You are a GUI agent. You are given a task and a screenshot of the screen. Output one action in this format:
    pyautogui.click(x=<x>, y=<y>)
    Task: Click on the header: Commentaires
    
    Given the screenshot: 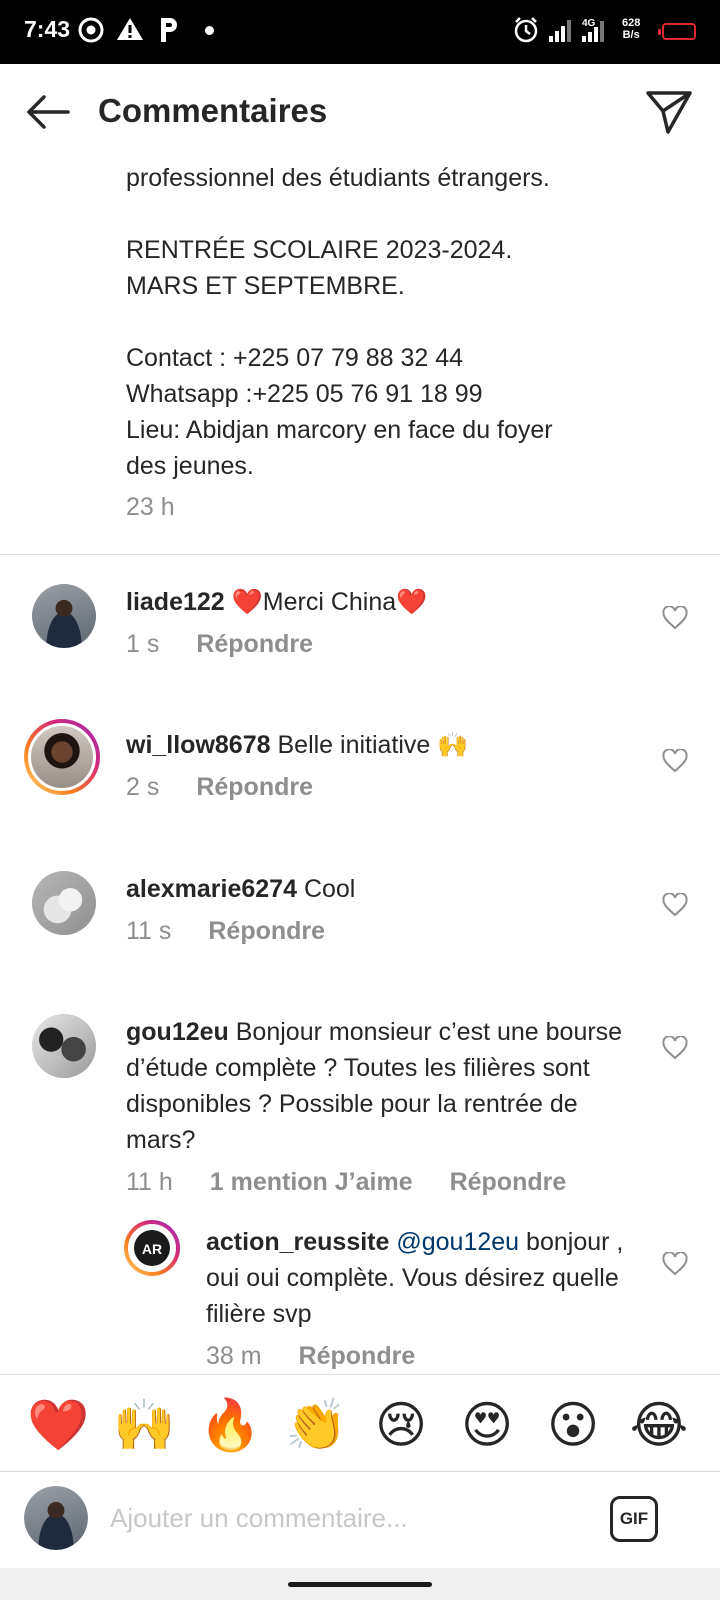 What is the action you would take?
    pyautogui.click(x=360, y=112)
    